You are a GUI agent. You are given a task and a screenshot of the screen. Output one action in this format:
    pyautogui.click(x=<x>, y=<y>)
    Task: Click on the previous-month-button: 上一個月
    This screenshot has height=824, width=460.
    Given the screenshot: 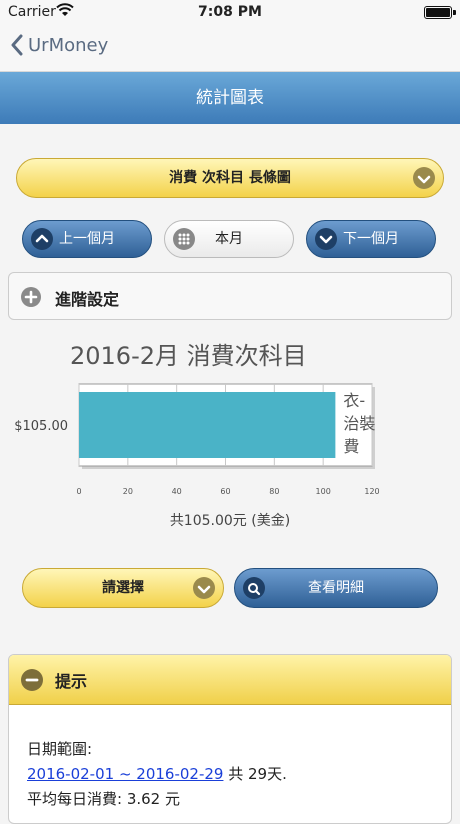 What is the action you would take?
    pyautogui.click(x=87, y=239)
    